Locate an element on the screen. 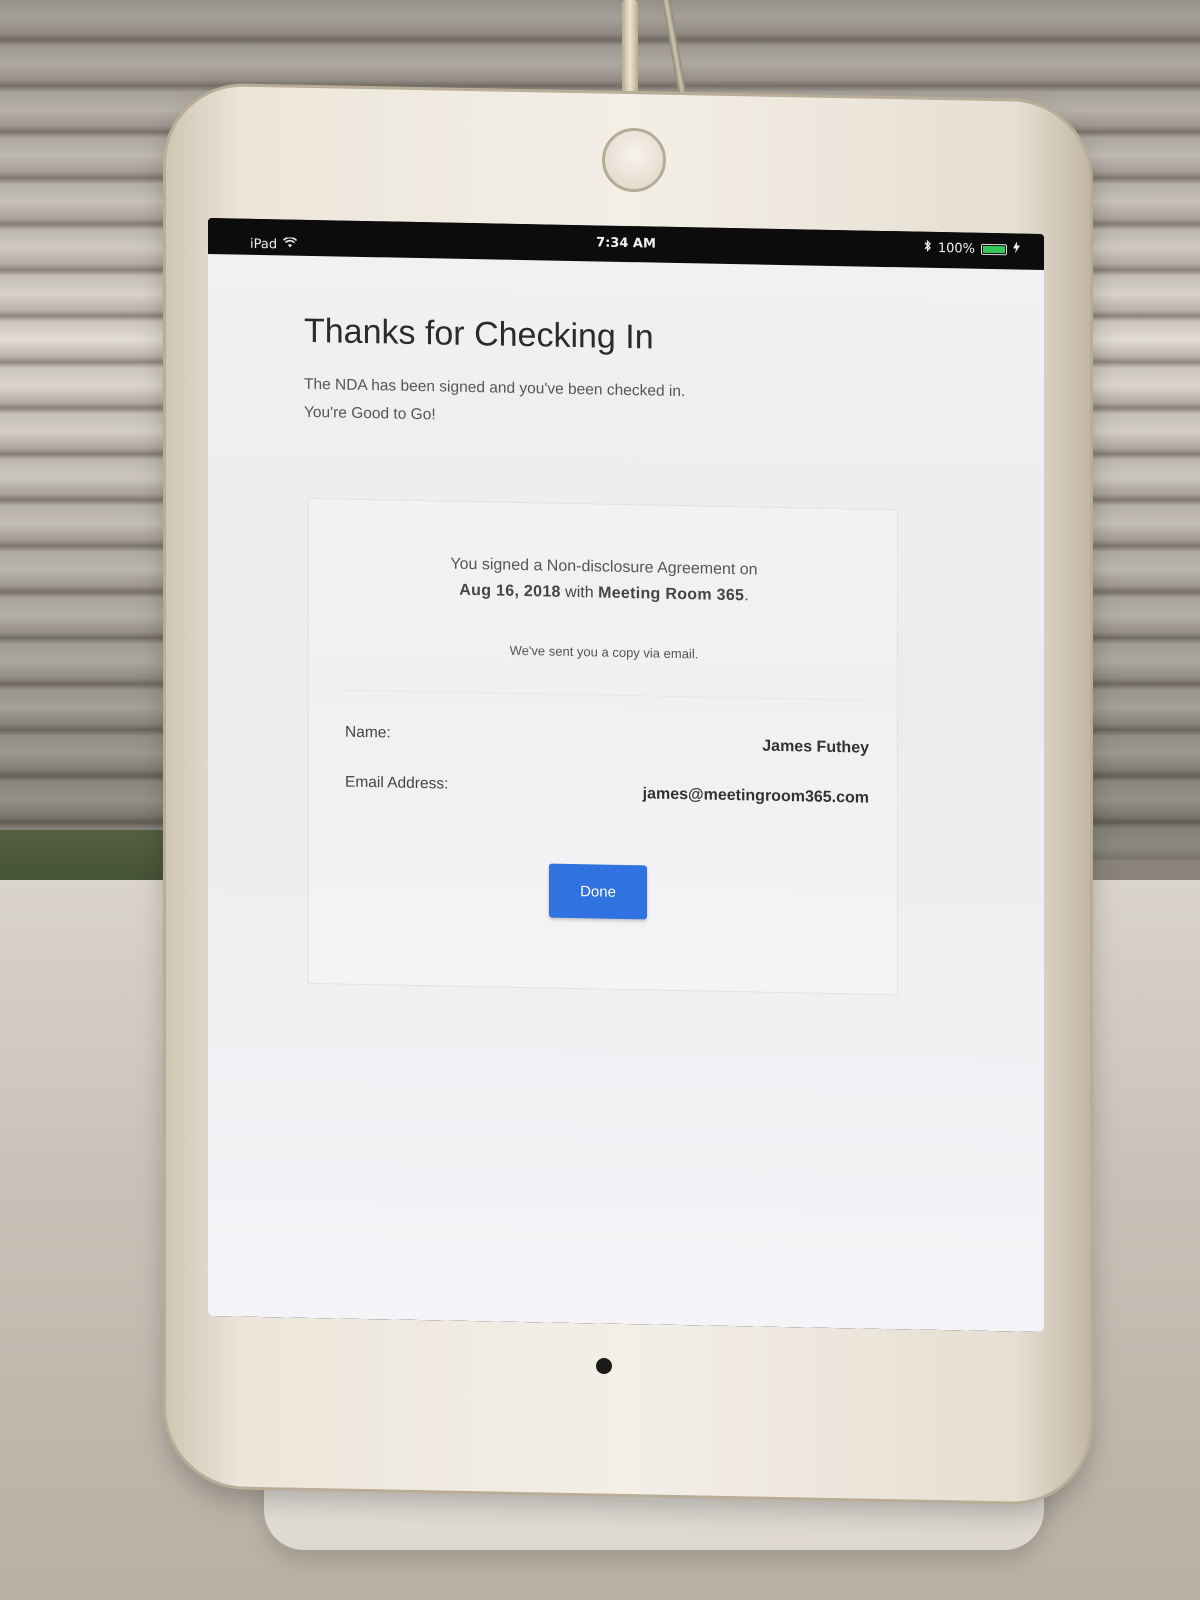 This screenshot has height=1600, width=1200. card-divider is located at coordinates (604, 695).